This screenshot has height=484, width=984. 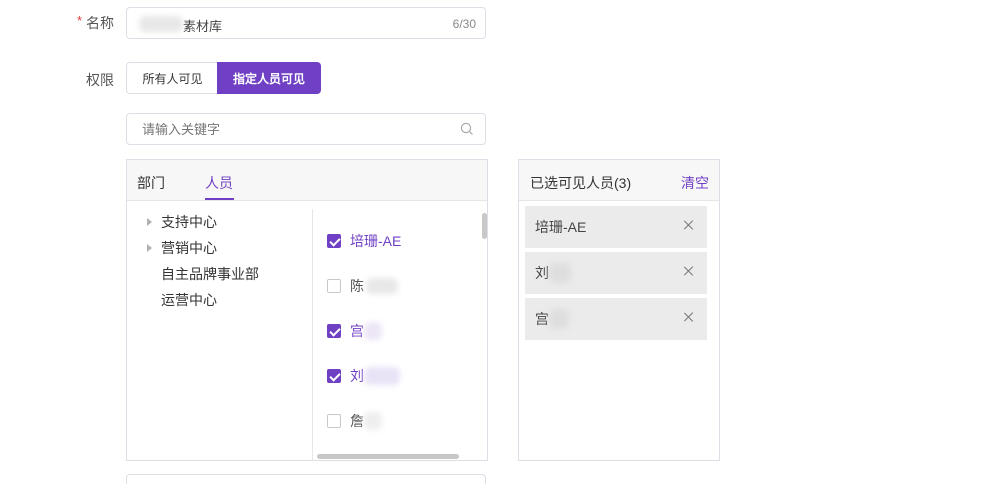 I want to click on selected-title: 已选可见人员(3), so click(x=581, y=183).